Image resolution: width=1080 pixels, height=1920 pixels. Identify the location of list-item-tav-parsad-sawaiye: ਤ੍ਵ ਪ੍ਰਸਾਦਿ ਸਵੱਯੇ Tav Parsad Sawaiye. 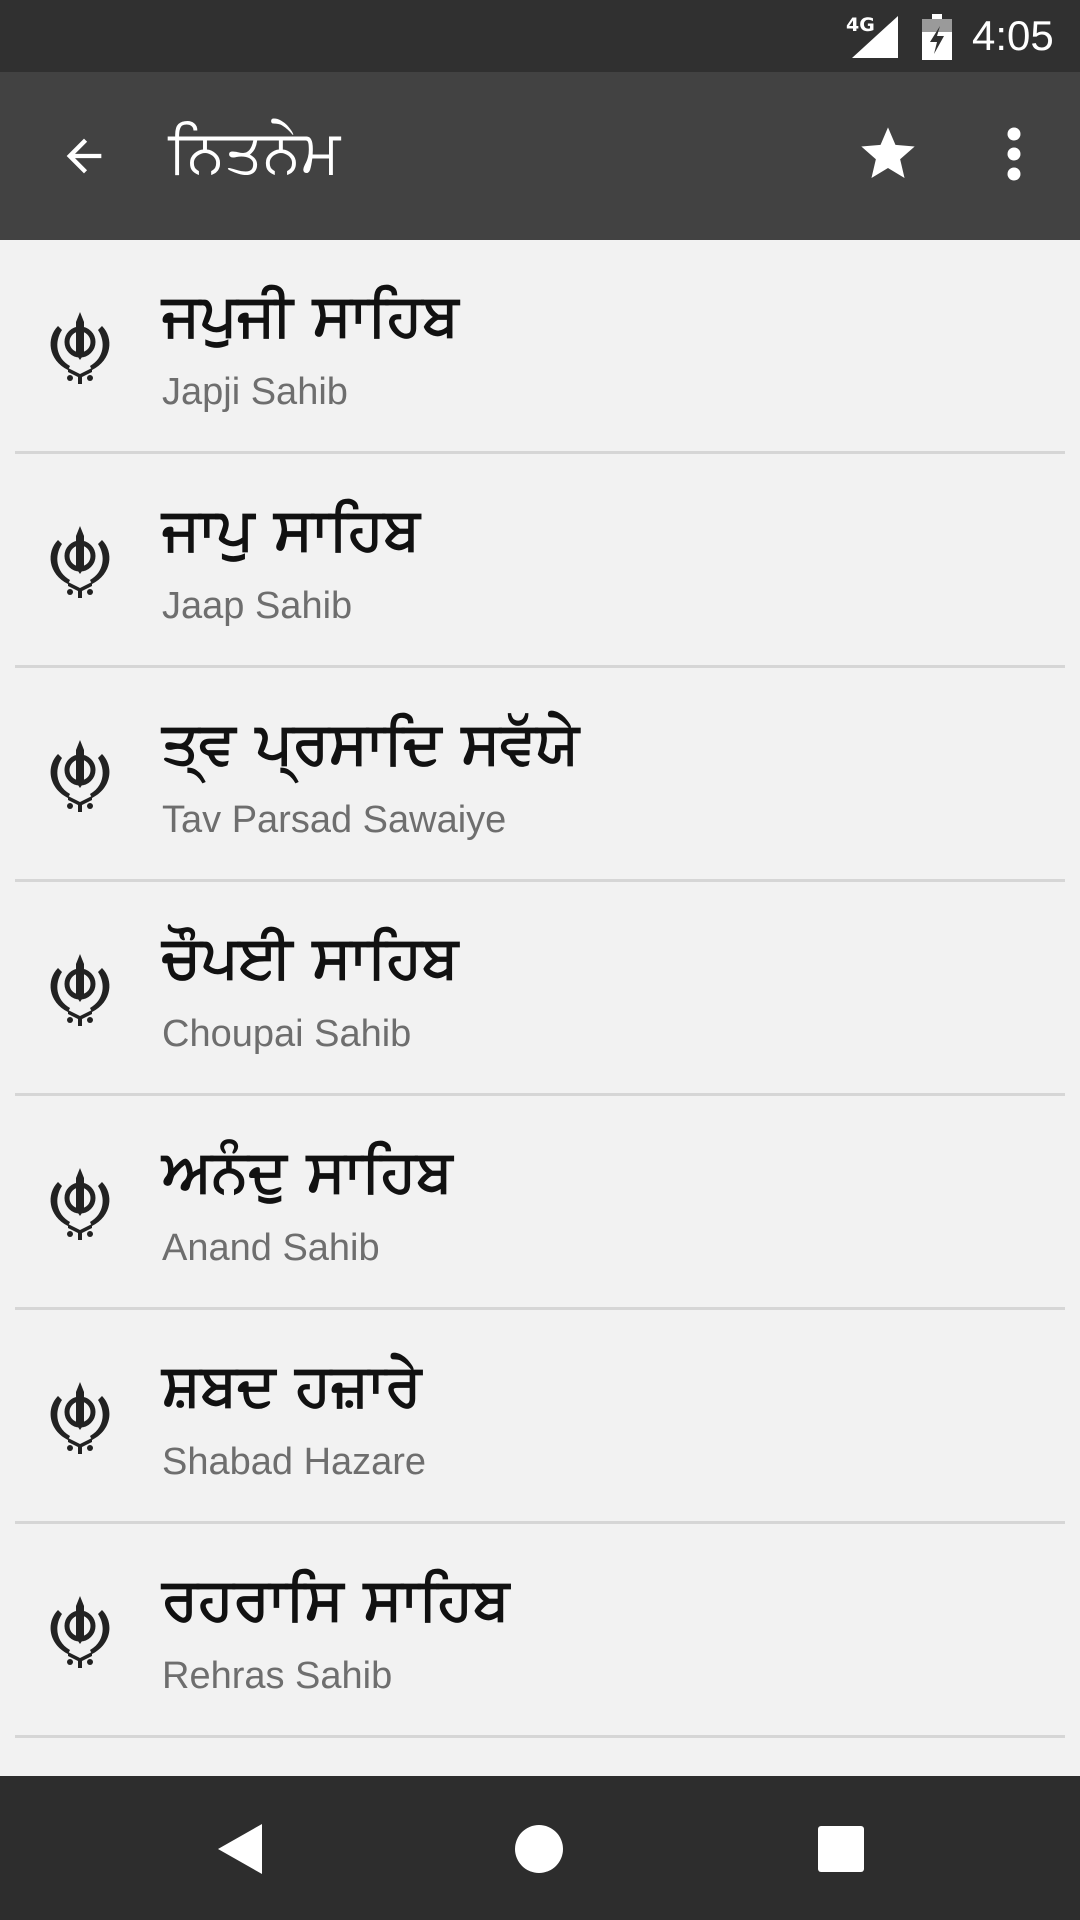
(540, 775).